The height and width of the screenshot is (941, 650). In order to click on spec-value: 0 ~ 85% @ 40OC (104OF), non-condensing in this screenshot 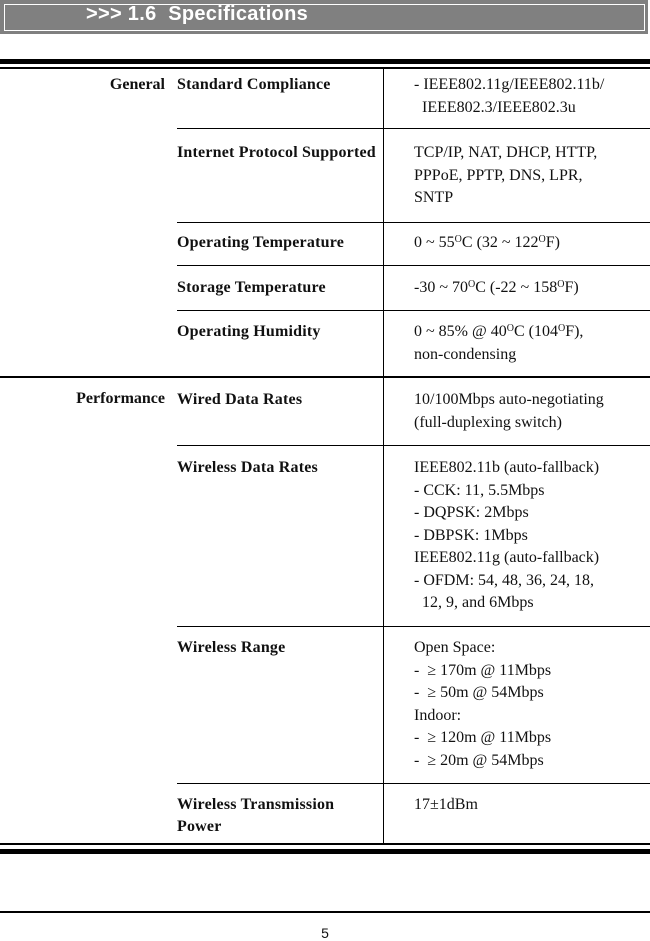, I will do `click(499, 343)`.